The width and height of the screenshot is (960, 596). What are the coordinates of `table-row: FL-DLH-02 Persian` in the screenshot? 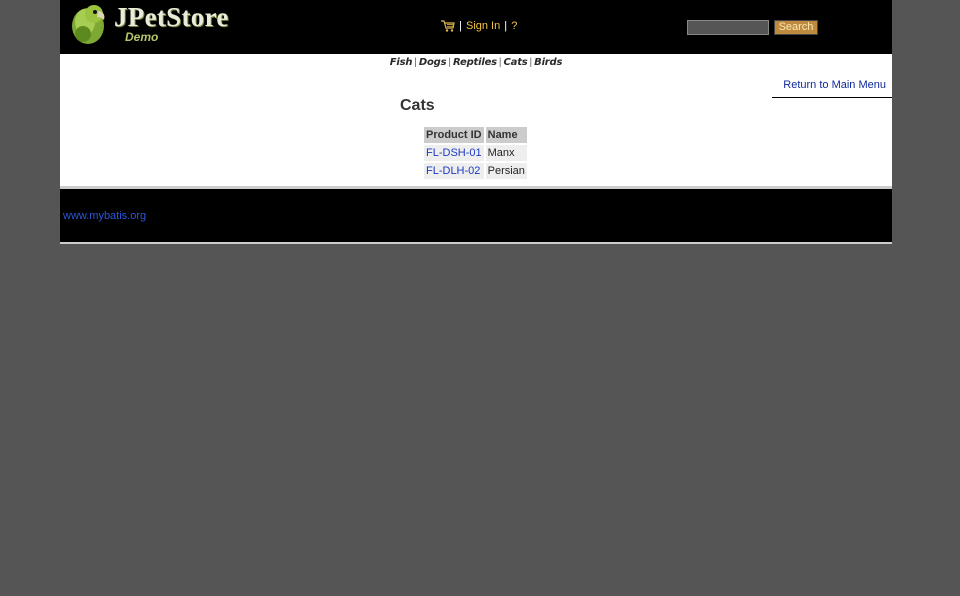 It's located at (475, 171).